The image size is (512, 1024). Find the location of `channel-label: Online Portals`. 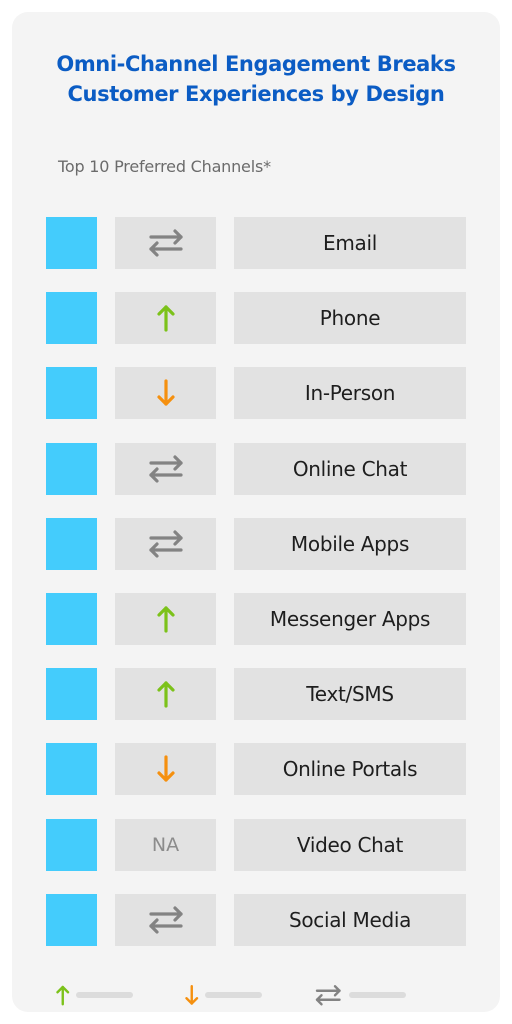

channel-label: Online Portals is located at coordinates (350, 769).